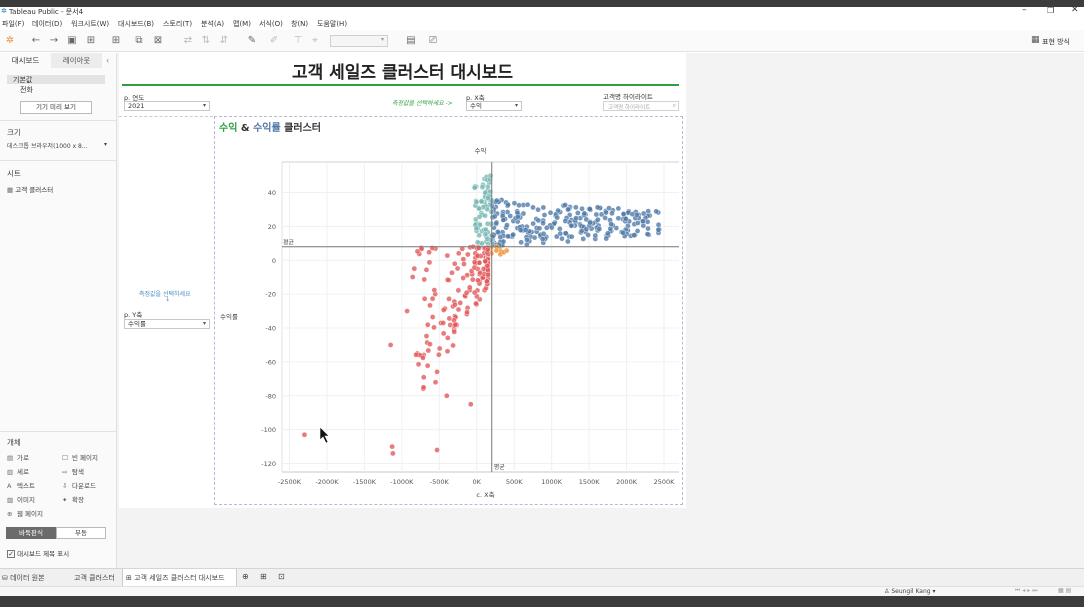 The image size is (1084, 607). I want to click on object-blank: ☐ 빈 페이지, so click(80, 457).